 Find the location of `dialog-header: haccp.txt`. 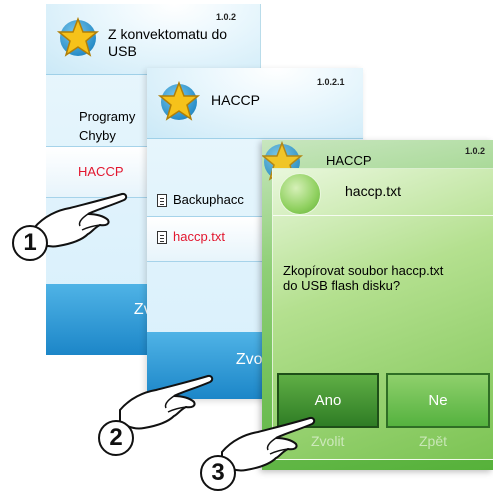

dialog-header: haccp.txt is located at coordinates (383, 192).